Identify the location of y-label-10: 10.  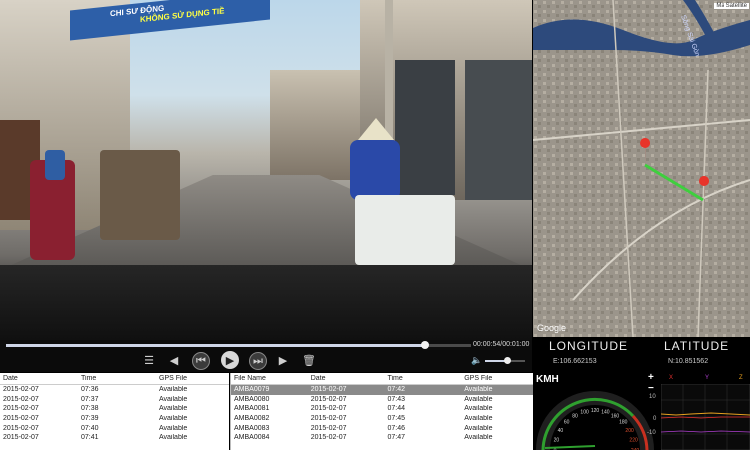
(652, 397).